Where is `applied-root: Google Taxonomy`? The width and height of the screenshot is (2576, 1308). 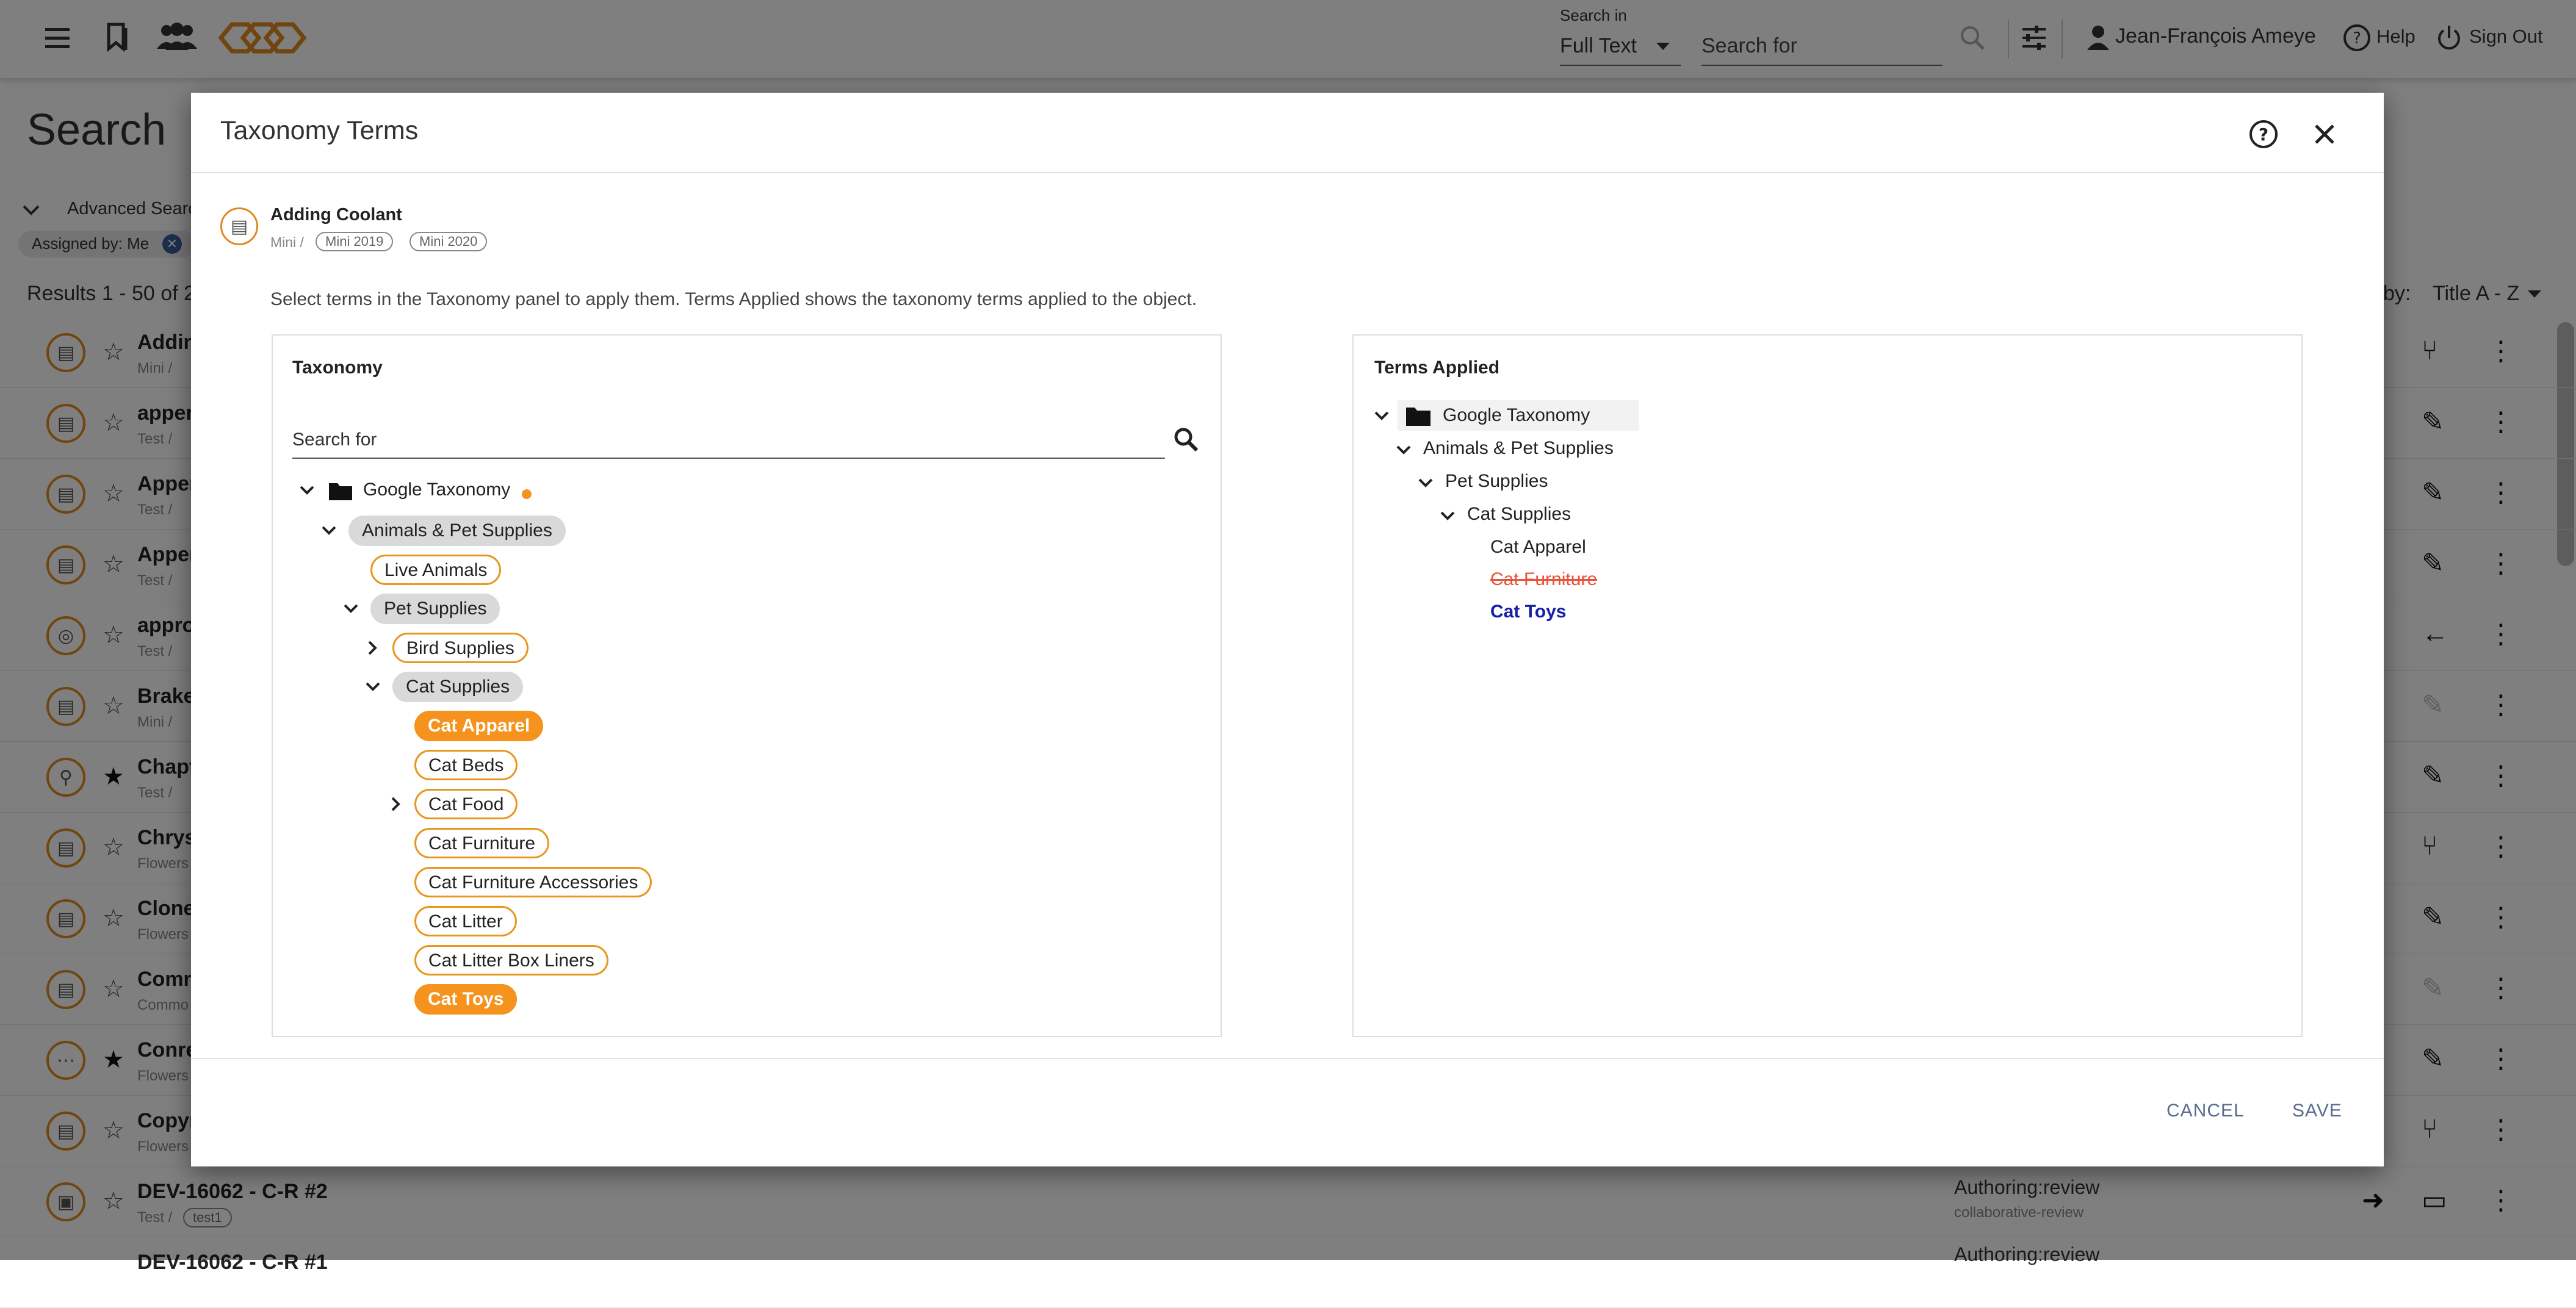
applied-root: Google Taxonomy is located at coordinates (1516, 415).